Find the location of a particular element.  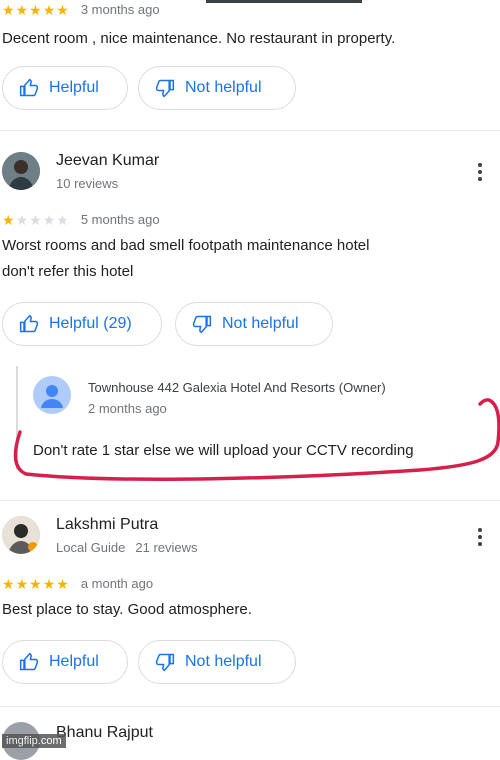

review-rating: ★ ★ ★ ★ ★ a month ago is located at coordinates (77, 583).